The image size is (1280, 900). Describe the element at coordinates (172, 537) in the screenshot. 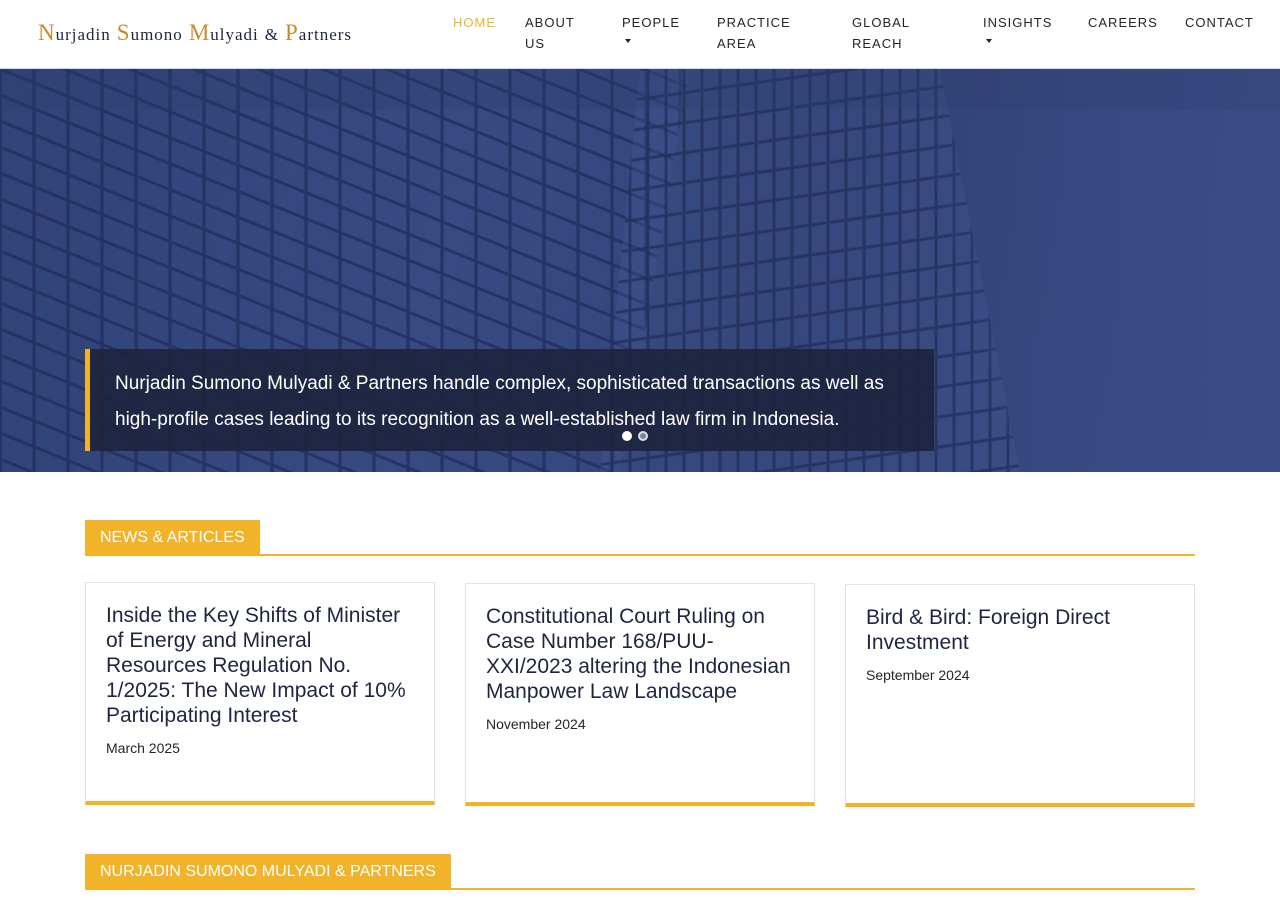

I see `news-section-title: NEWS & ARTICLES` at that location.